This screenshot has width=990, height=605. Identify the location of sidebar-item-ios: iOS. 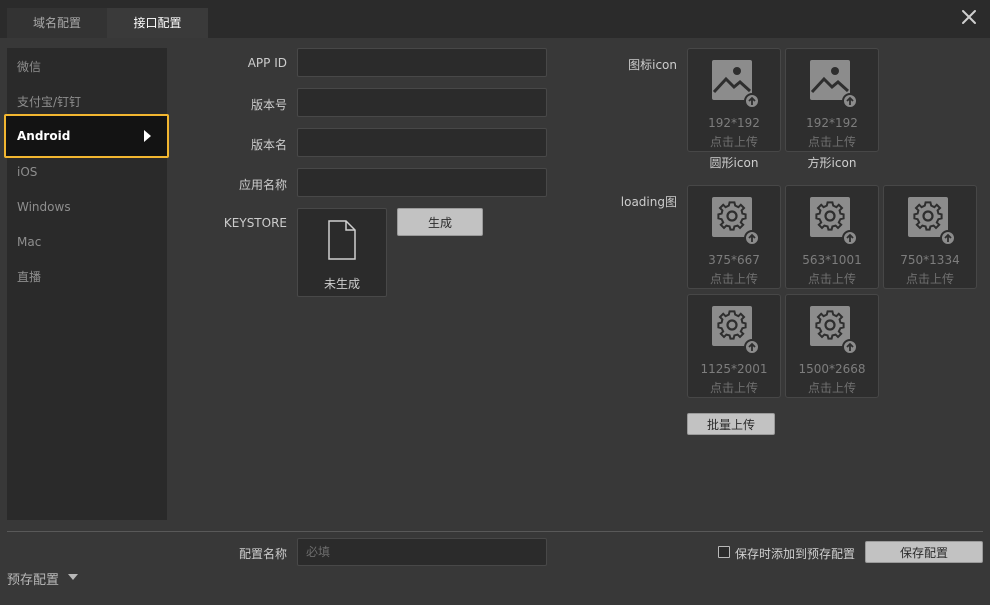
(87, 172).